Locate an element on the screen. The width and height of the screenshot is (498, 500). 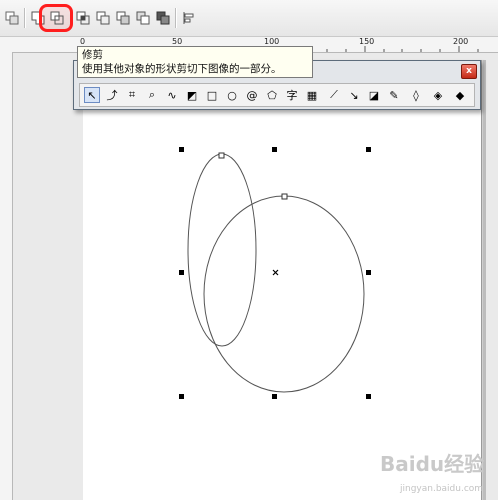
table-tool-icon: ▦ is located at coordinates (312, 95).